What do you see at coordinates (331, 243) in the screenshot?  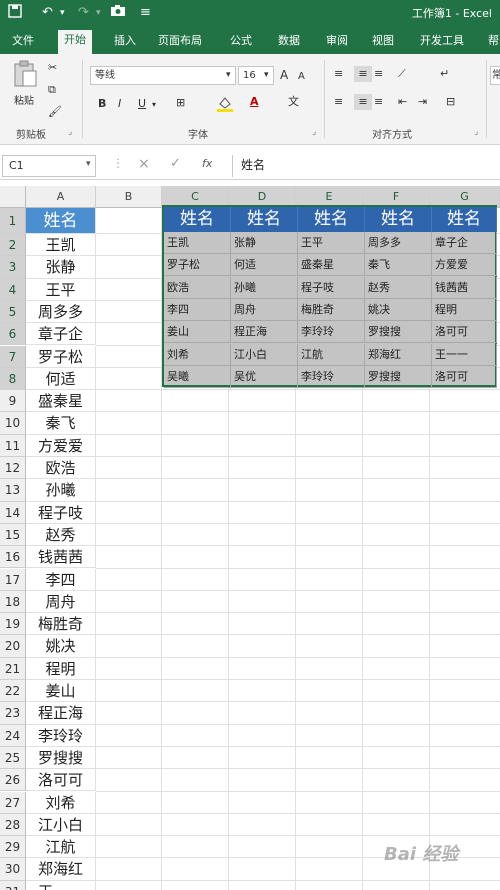 I see `range-cell: 王平` at bounding box center [331, 243].